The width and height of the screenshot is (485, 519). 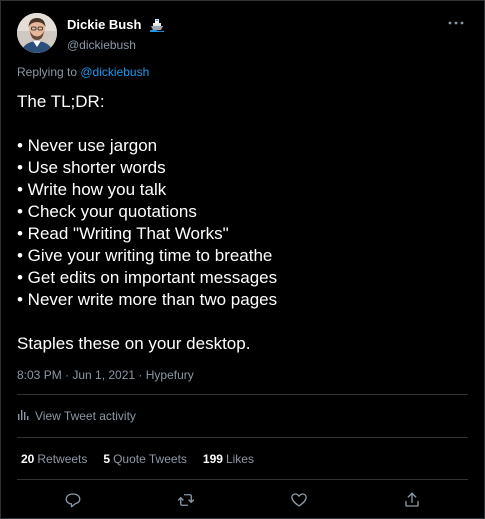 What do you see at coordinates (107, 211) in the screenshot?
I see `tweet-line: • Check your quotations` at bounding box center [107, 211].